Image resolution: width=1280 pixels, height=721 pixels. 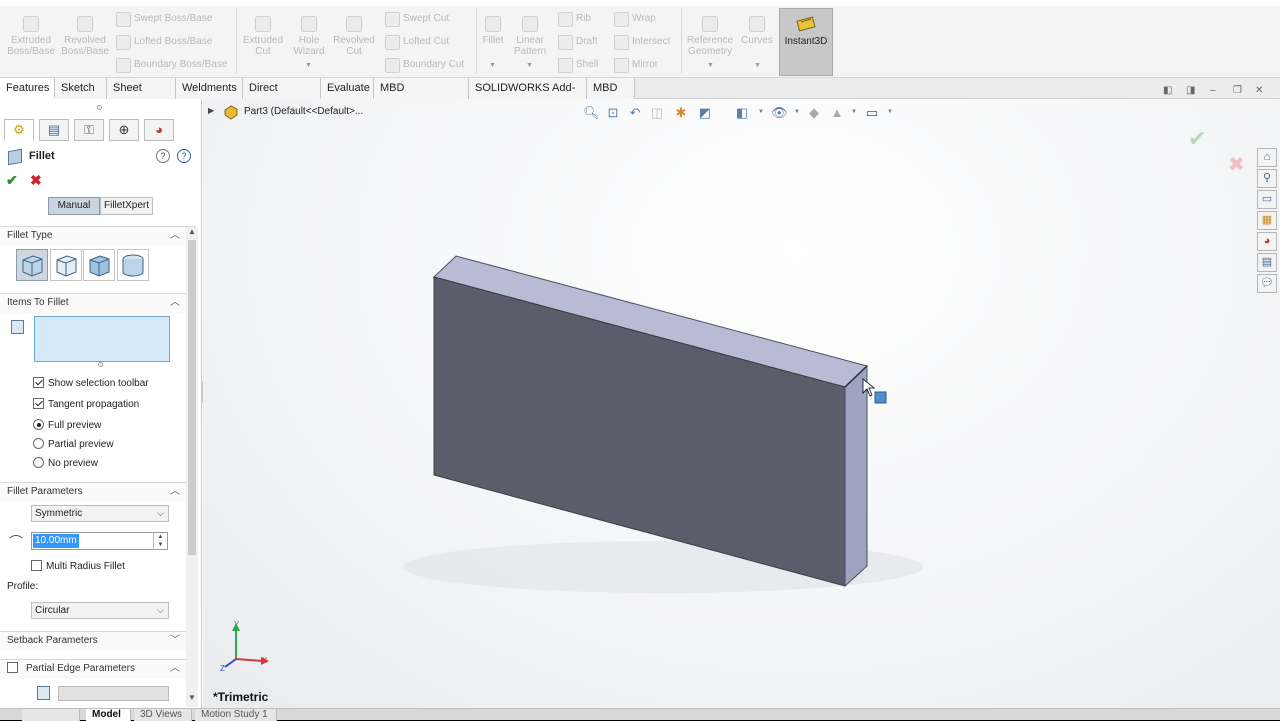 I want to click on restore-icon: ❐, so click(x=1237, y=90).